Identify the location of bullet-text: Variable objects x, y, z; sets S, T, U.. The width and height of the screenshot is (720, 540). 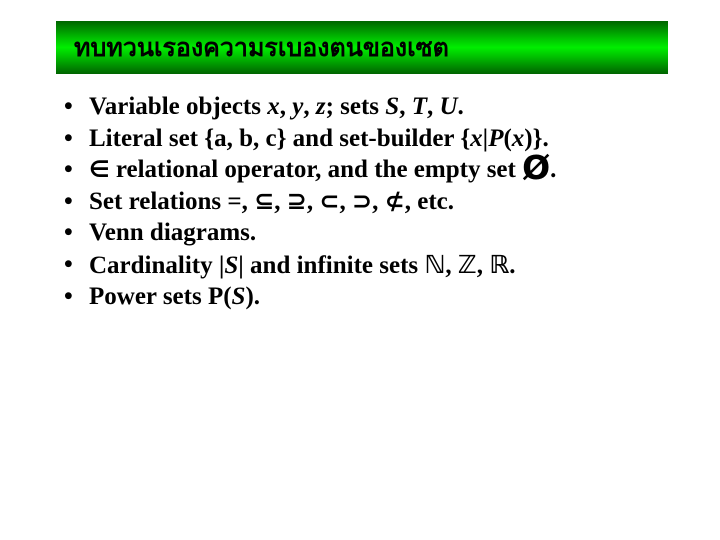
(276, 106).